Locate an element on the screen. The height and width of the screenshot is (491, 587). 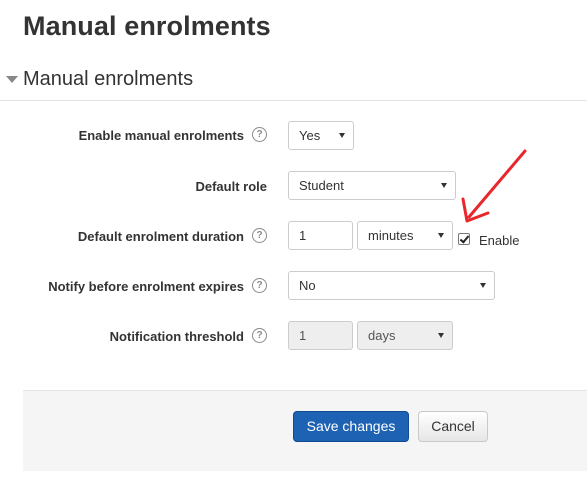
default-role-label: Default role is located at coordinates (231, 186).